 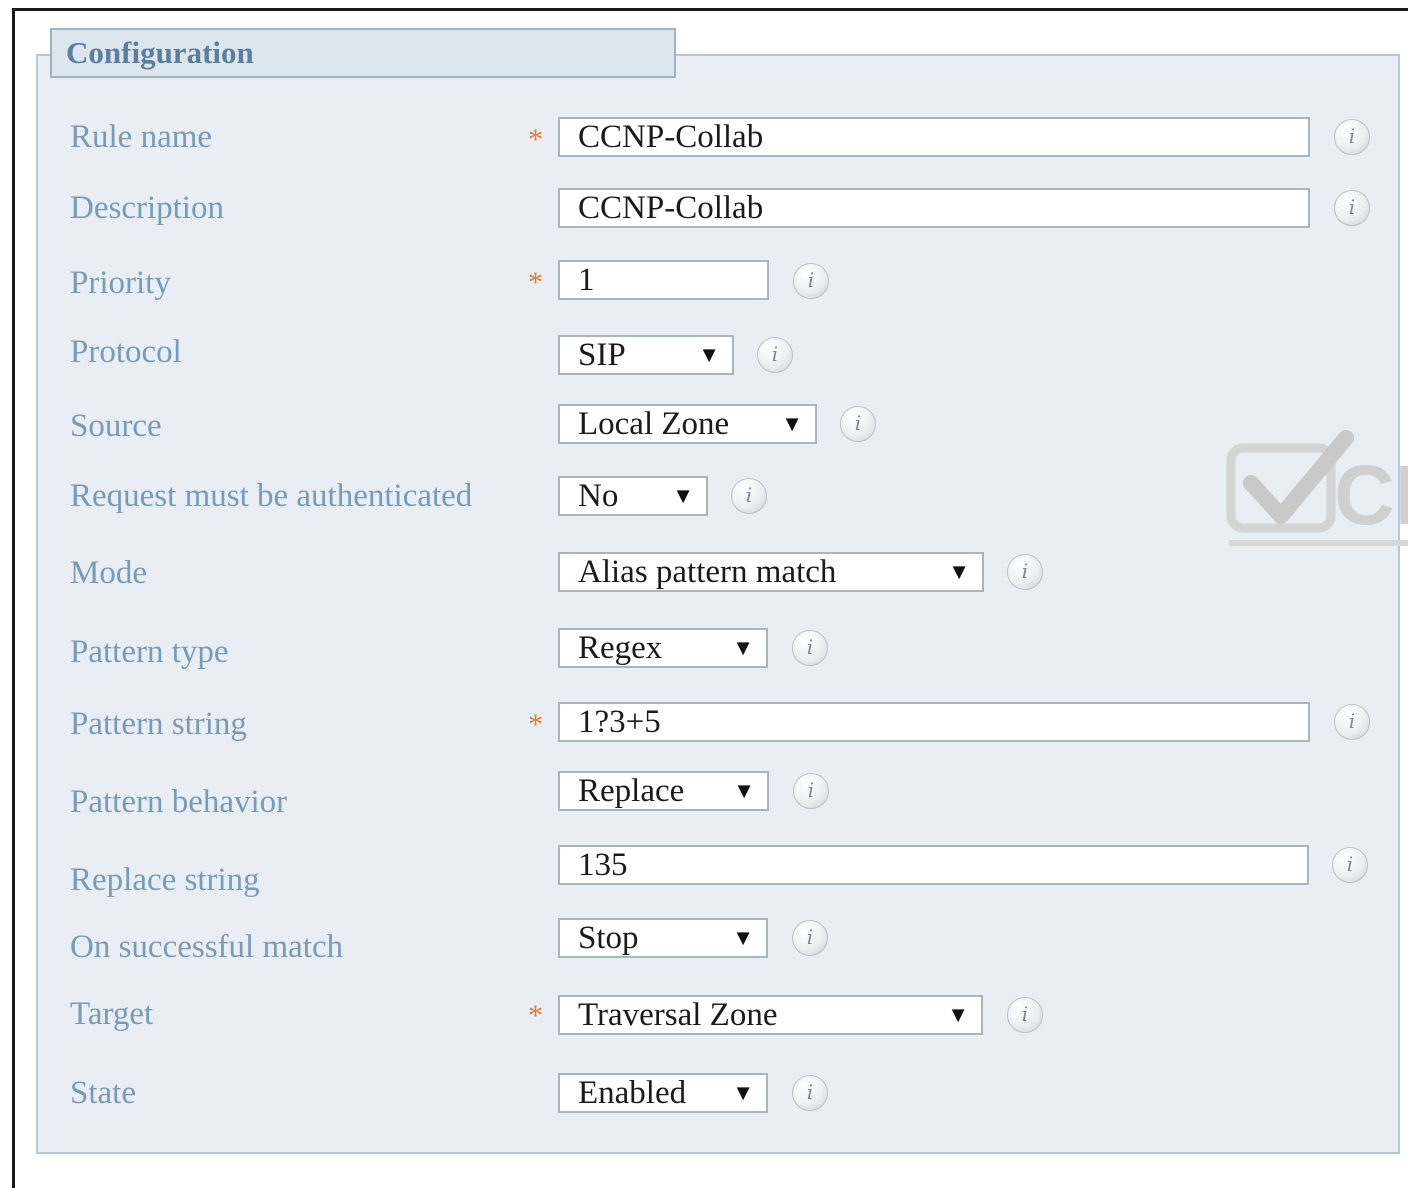 What do you see at coordinates (663, 938) in the screenshot?
I see `on-successful-match-select: Stop ▼` at bounding box center [663, 938].